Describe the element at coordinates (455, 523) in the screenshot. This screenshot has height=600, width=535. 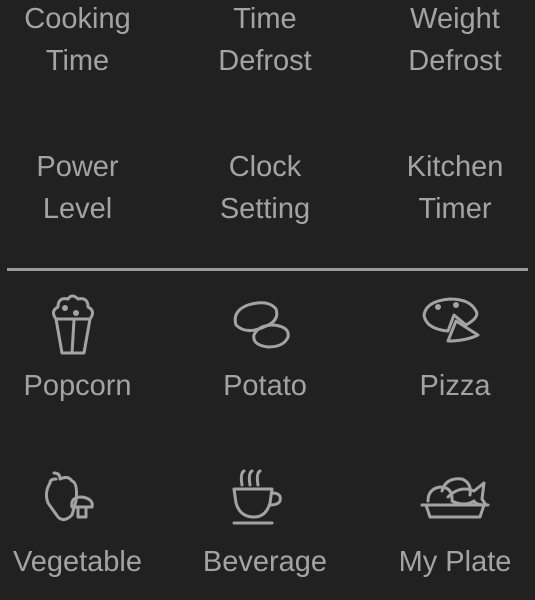
I see `food-button: My Plate` at that location.